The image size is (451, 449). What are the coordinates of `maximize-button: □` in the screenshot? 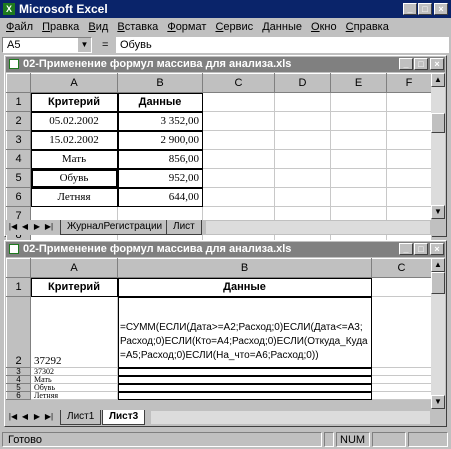 It's located at (425, 9).